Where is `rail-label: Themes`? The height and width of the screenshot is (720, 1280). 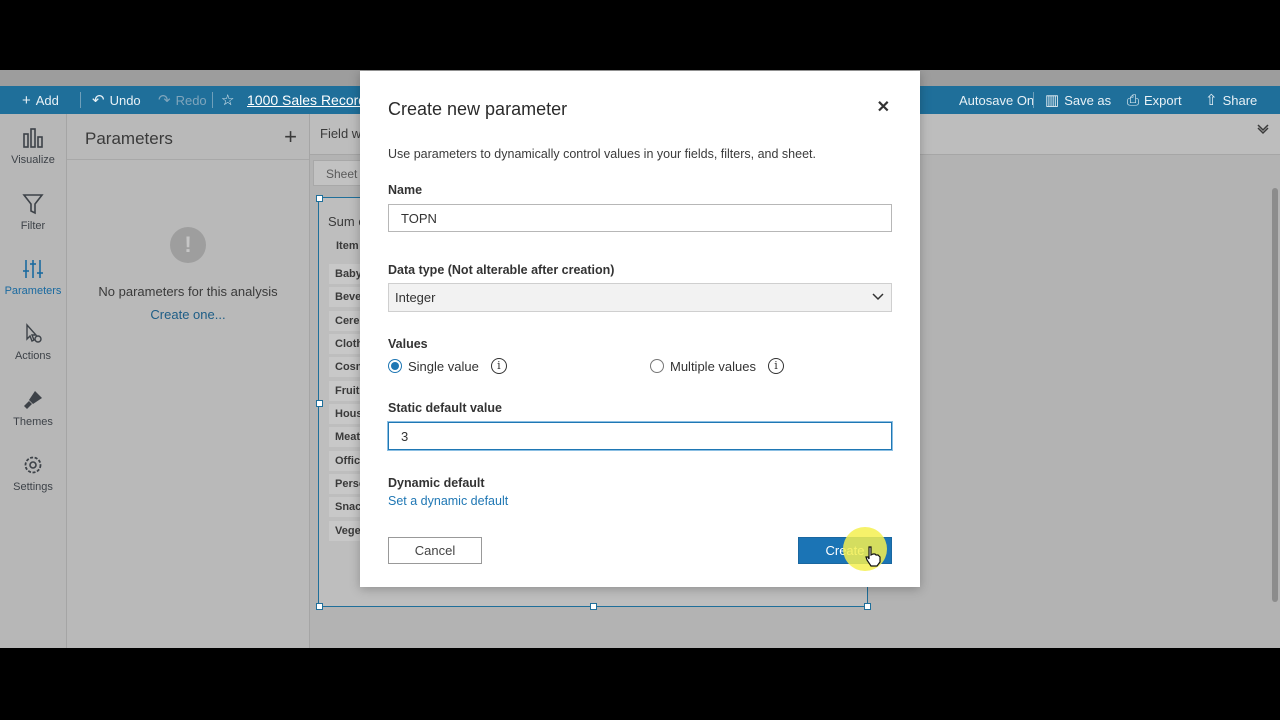 rail-label: Themes is located at coordinates (33, 422).